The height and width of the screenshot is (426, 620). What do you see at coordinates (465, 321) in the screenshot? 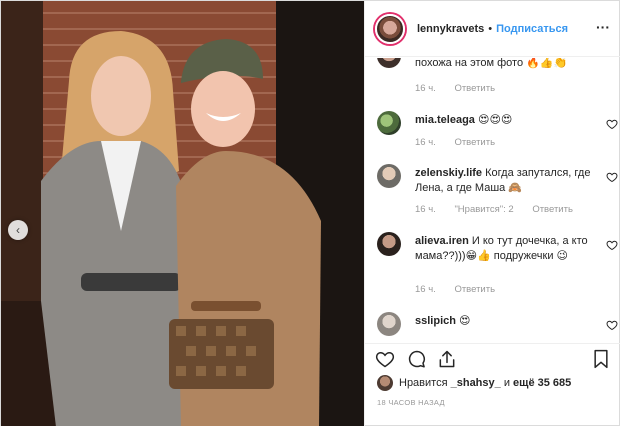
I see `comment-content: 😍` at bounding box center [465, 321].